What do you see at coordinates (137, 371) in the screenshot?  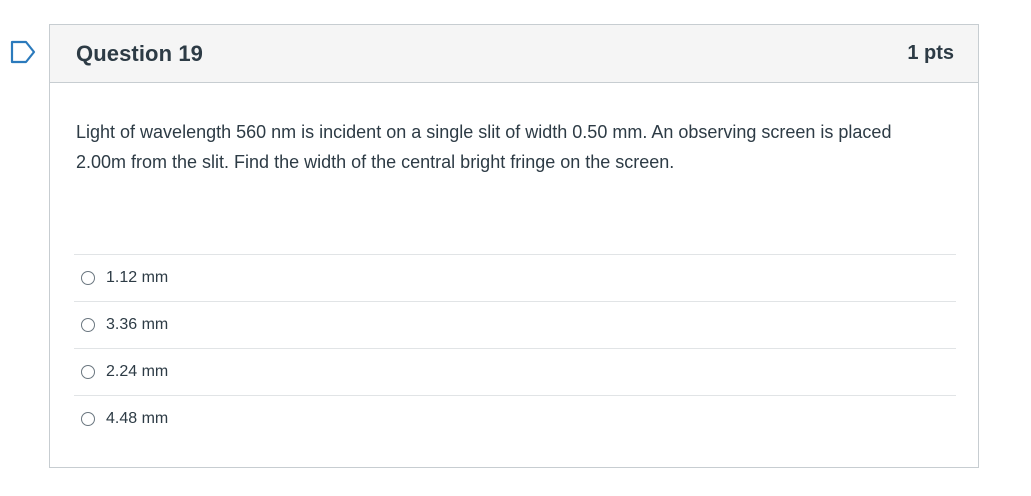 I see `answer-label: 2.24 mm` at bounding box center [137, 371].